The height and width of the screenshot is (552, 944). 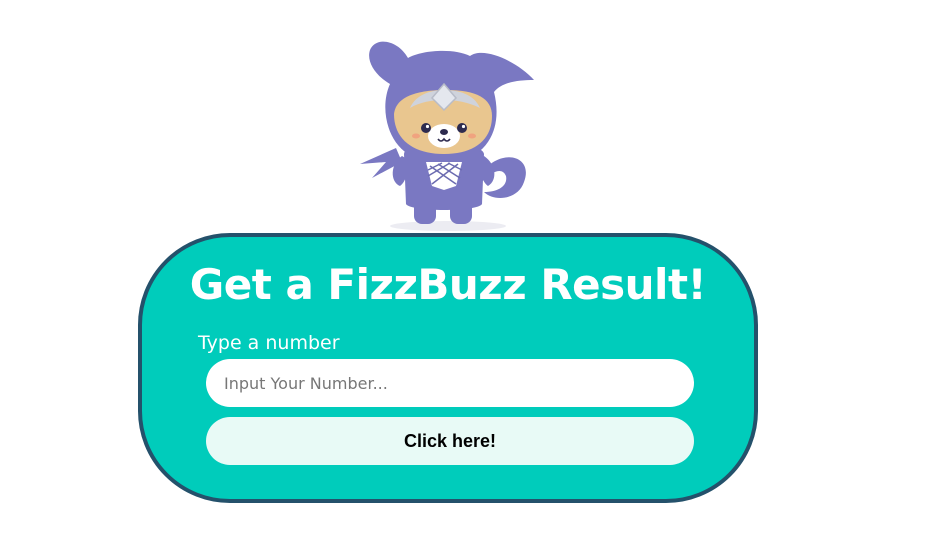 I want to click on page-title: Get a FizzBuzz Result!, so click(x=448, y=284).